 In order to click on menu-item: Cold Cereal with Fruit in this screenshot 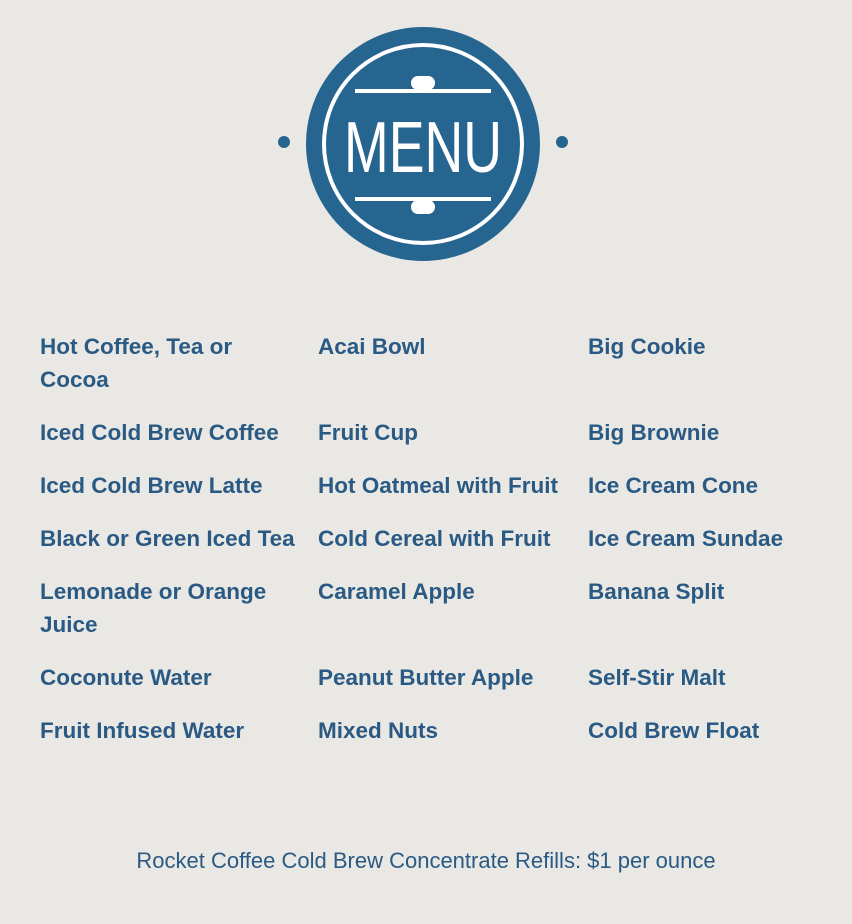, I will do `click(434, 538)`.